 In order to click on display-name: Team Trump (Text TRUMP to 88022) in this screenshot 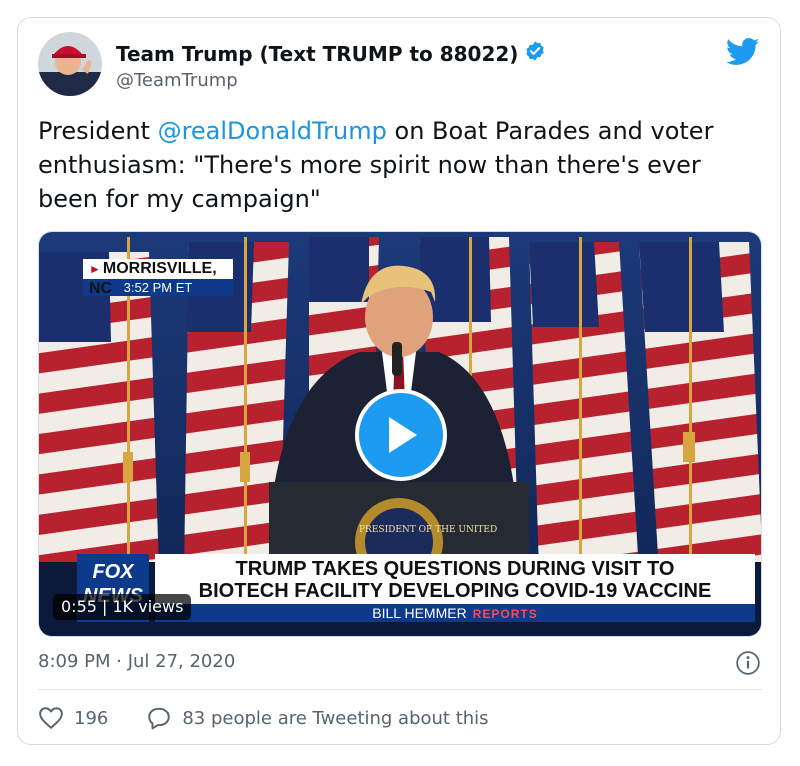, I will do `click(331, 53)`.